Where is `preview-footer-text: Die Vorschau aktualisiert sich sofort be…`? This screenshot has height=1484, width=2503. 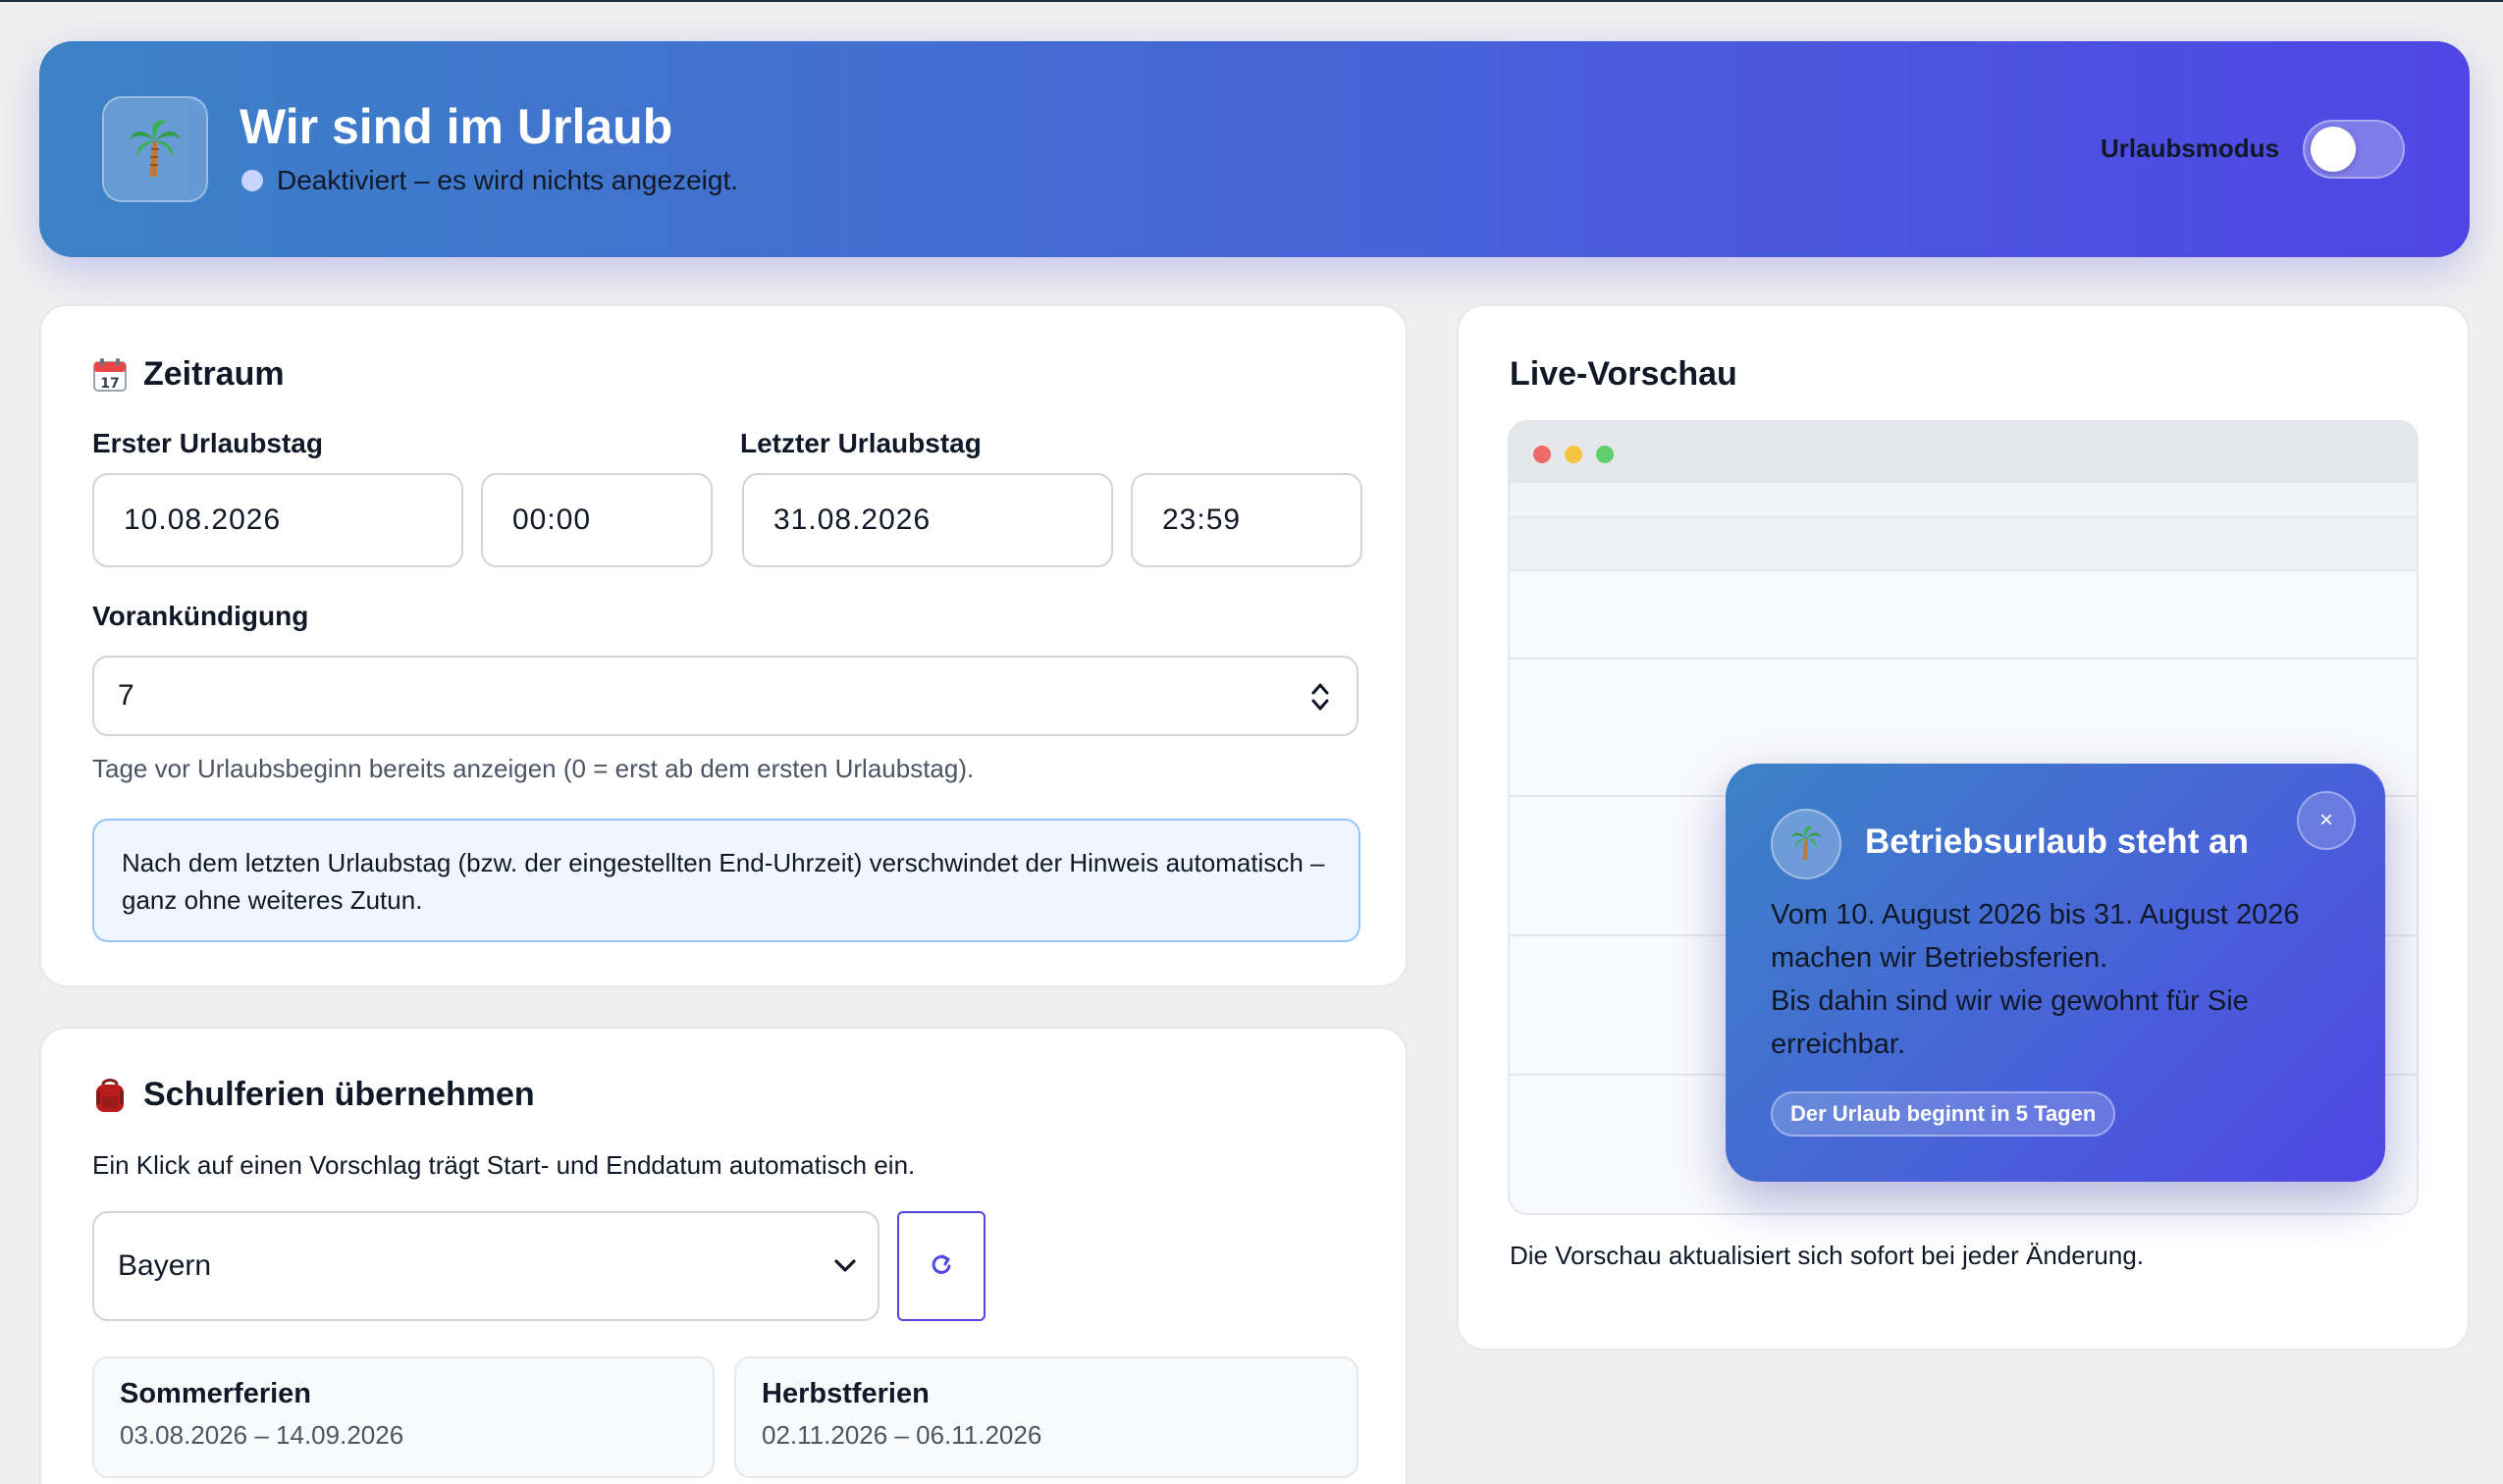 preview-footer-text: Die Vorschau aktualisiert sich sofort be… is located at coordinates (1828, 1255).